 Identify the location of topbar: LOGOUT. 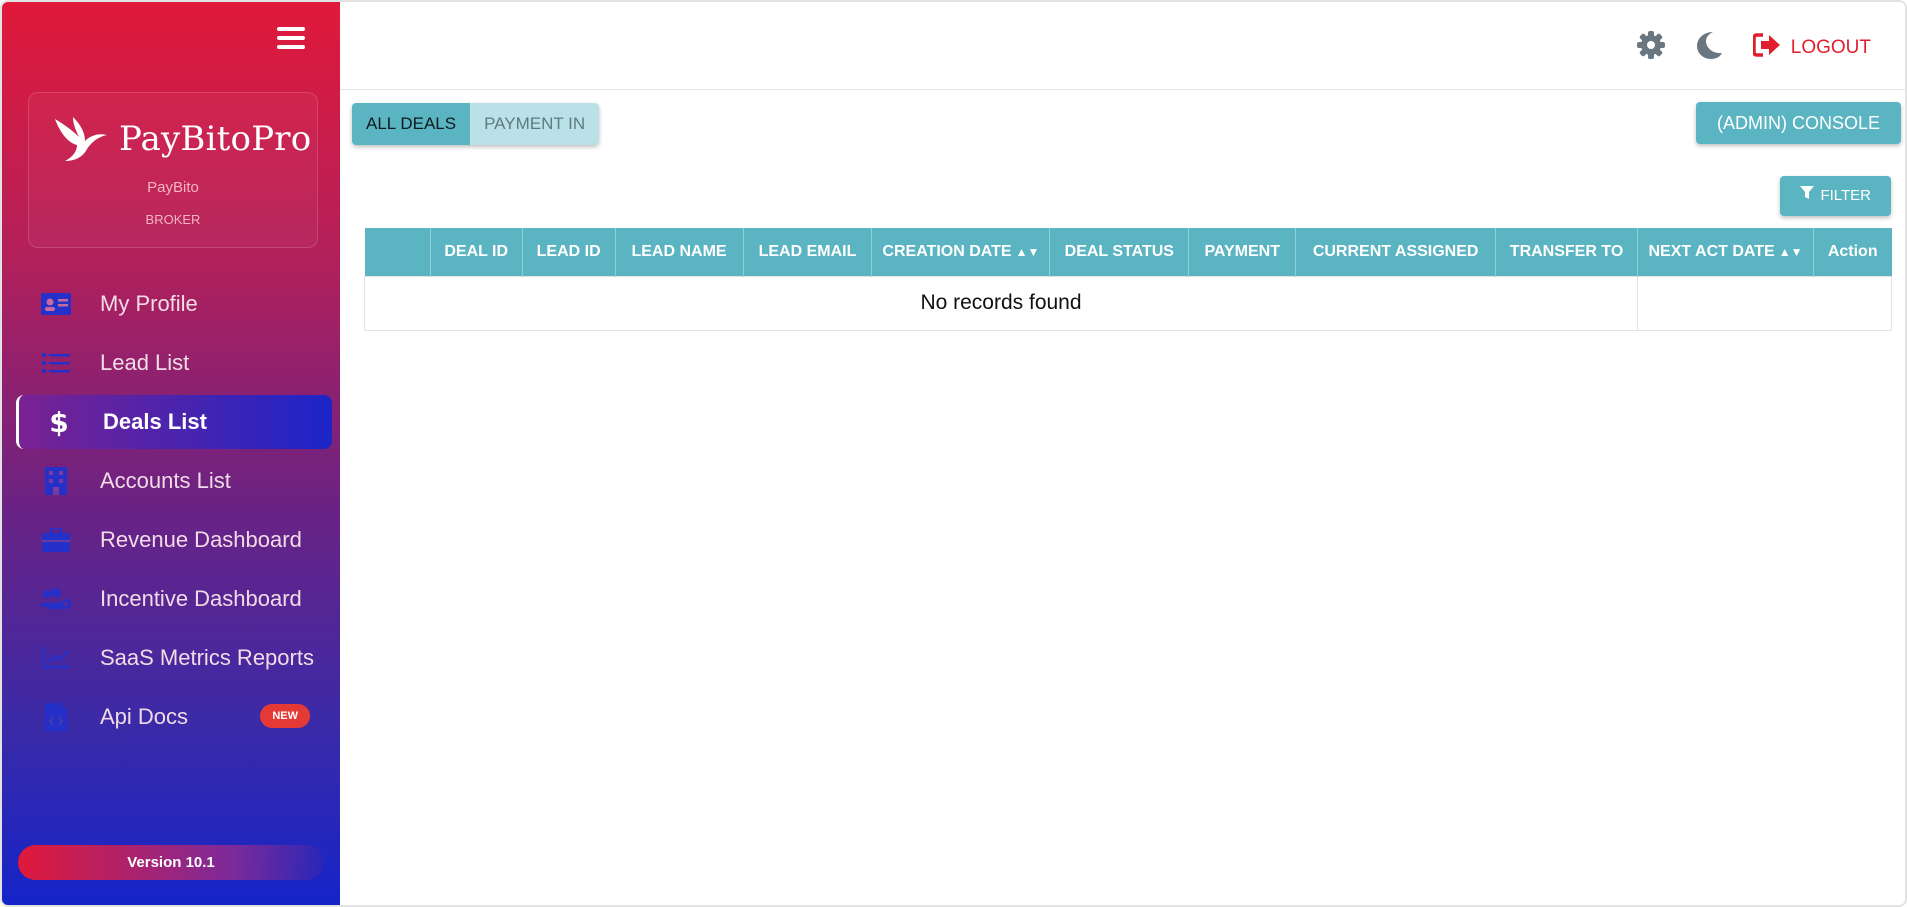
(1122, 46).